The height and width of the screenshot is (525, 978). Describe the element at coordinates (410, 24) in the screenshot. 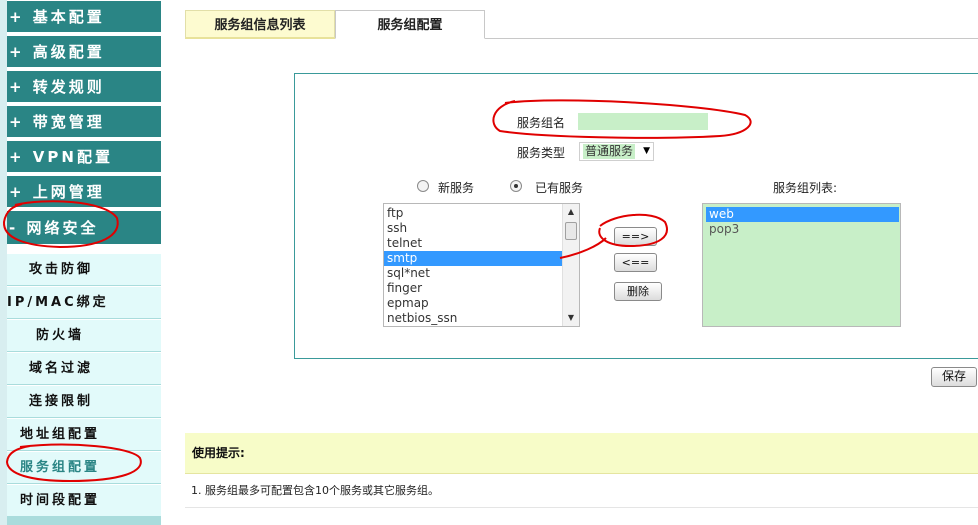

I see `tab-service-group-config: 服务组配置` at that location.